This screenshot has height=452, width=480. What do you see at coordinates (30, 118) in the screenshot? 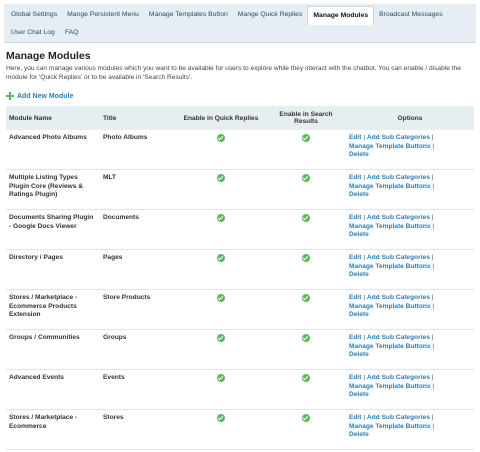
I see `header-module-name: Module Name` at bounding box center [30, 118].